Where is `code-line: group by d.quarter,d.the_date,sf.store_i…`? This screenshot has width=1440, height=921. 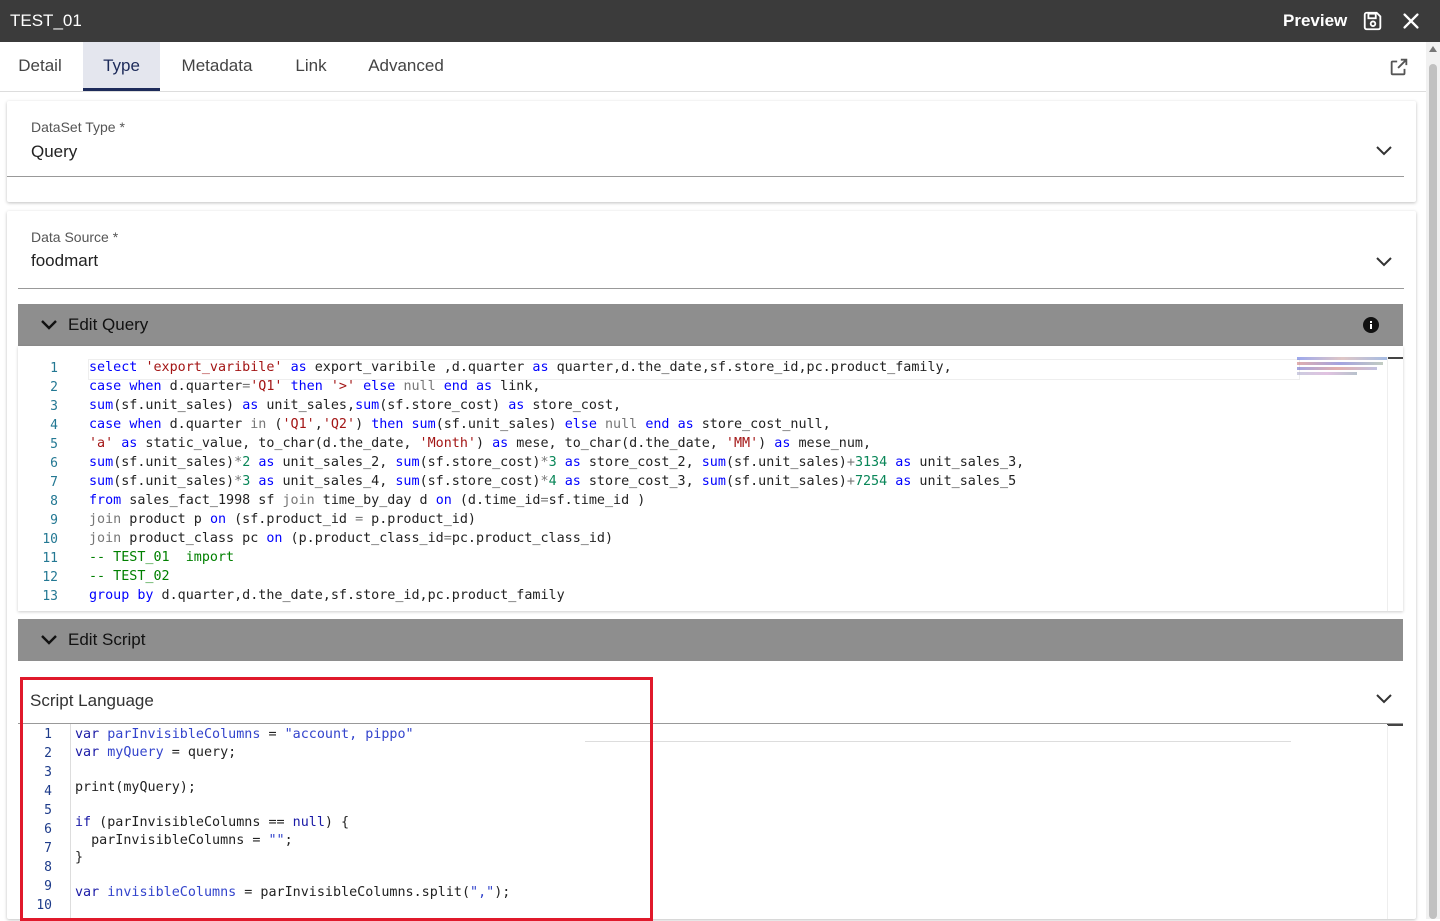
code-line: group by d.quarter,d.the_date,sf.store_i… is located at coordinates (327, 595).